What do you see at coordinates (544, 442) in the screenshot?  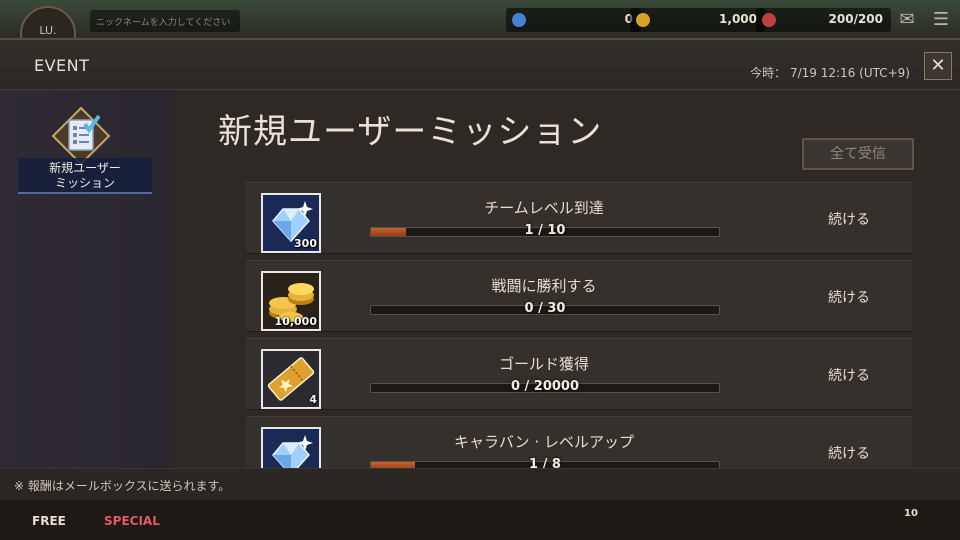 I see `mission-name: キャラバン · レベルアップ` at bounding box center [544, 442].